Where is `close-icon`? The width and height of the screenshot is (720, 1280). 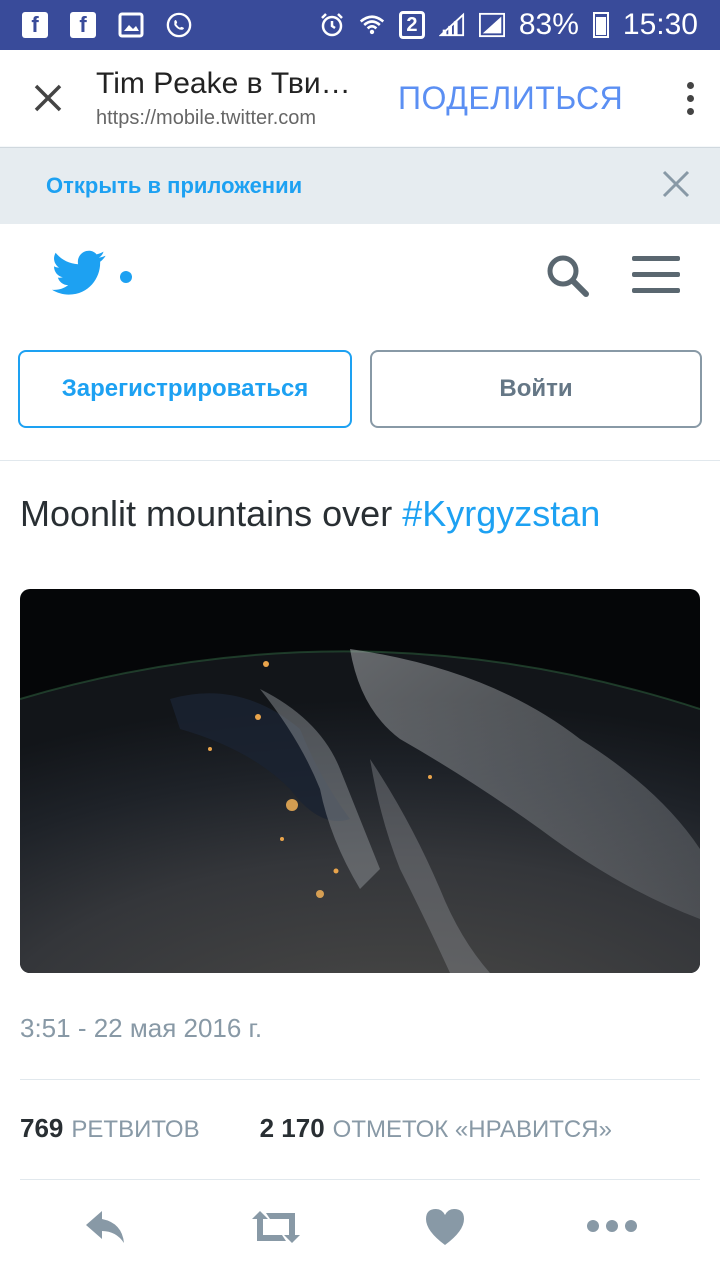 close-icon is located at coordinates (48, 98).